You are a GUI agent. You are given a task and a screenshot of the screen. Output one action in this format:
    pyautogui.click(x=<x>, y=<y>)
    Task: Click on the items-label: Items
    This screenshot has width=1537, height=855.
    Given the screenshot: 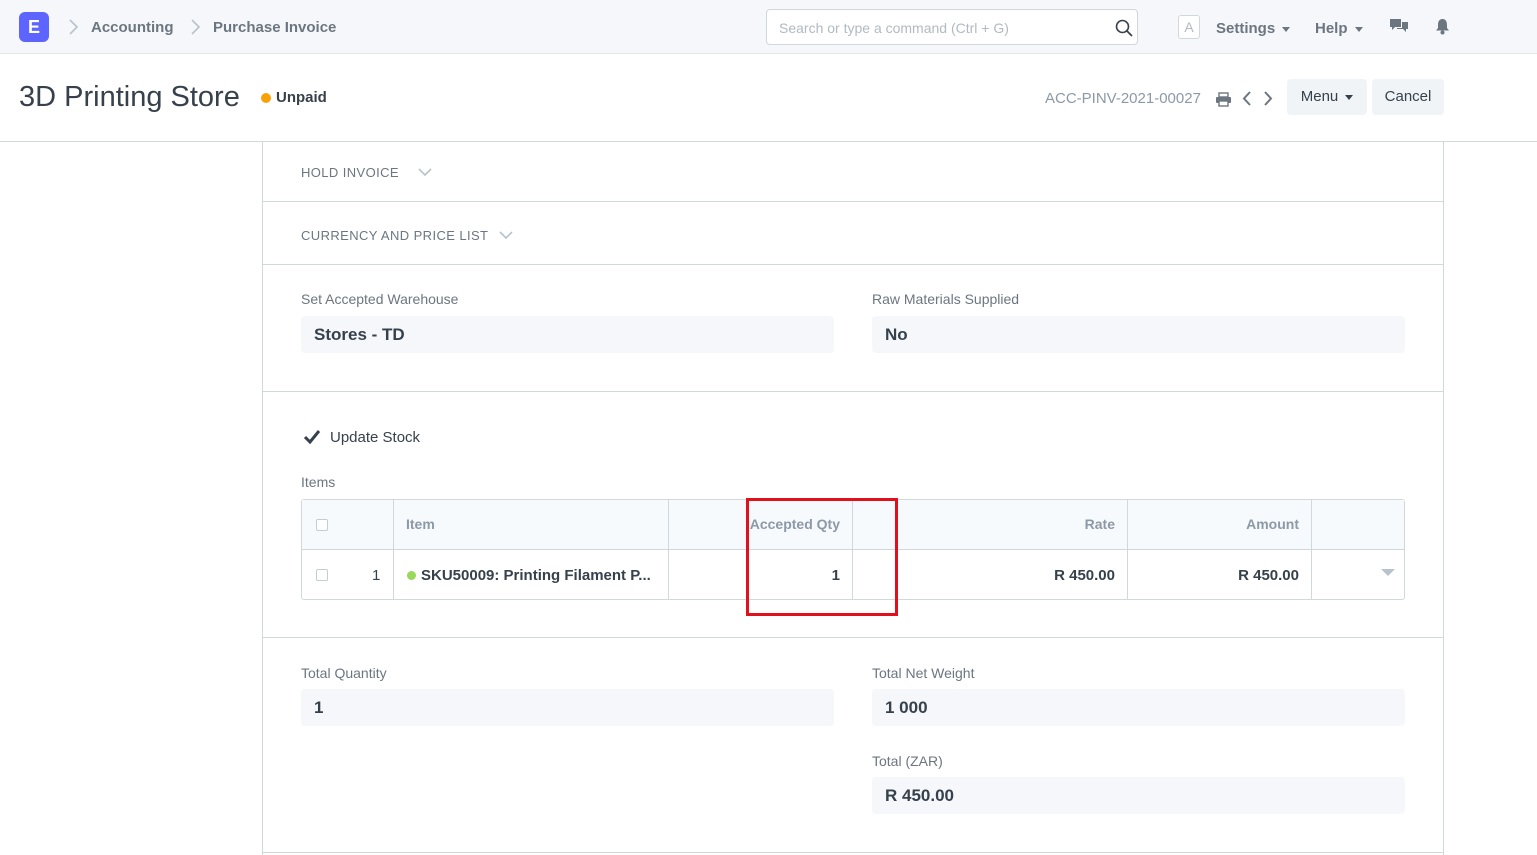 What is the action you would take?
    pyautogui.click(x=318, y=482)
    